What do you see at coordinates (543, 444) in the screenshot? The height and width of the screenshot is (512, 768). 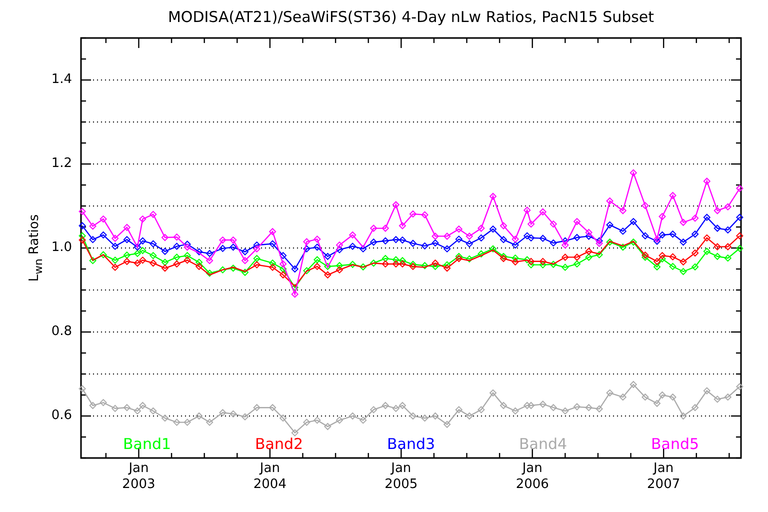 I see `legend-label: Band4` at bounding box center [543, 444].